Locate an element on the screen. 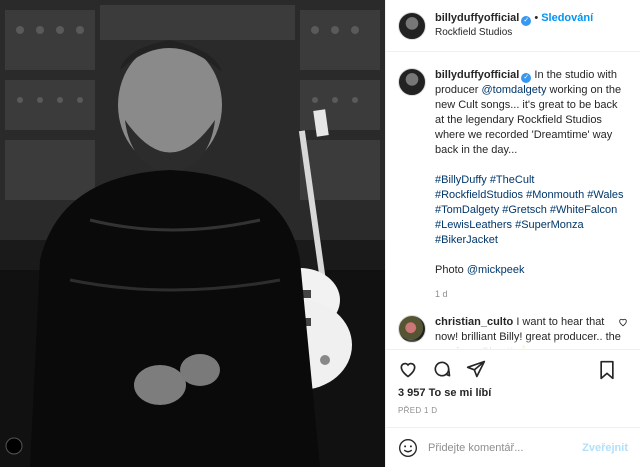 This screenshot has width=640, height=467. comment-input is located at coordinates (505, 447).